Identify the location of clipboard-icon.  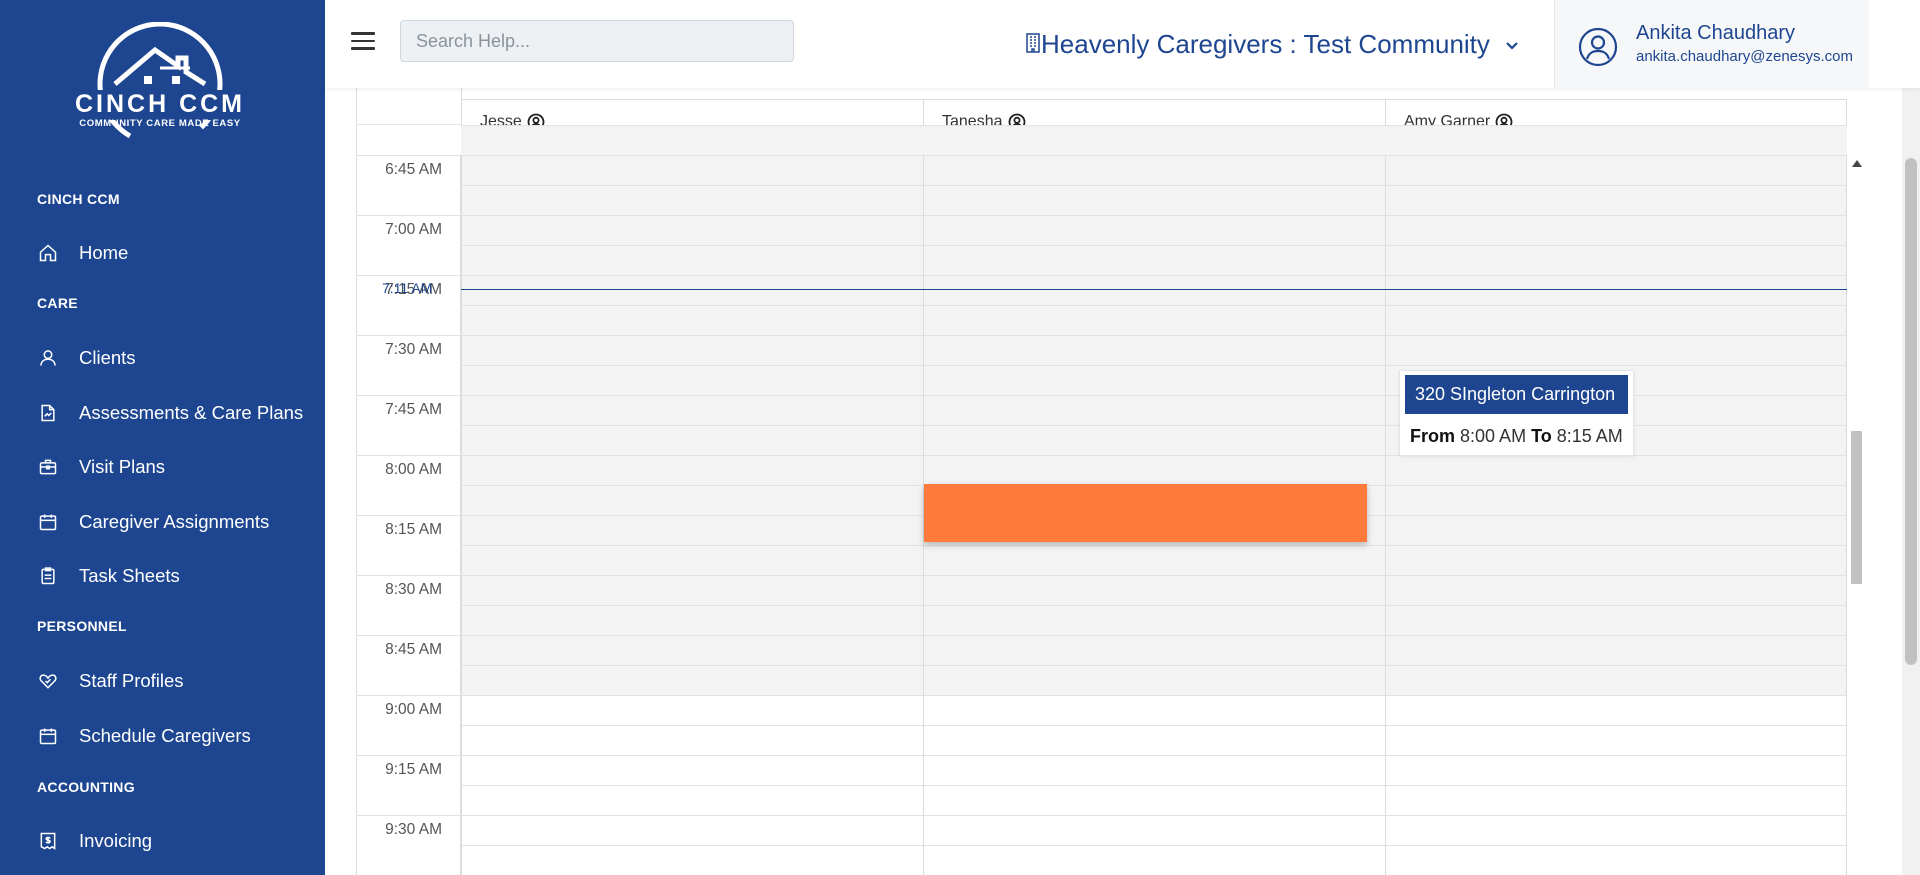
(48, 576).